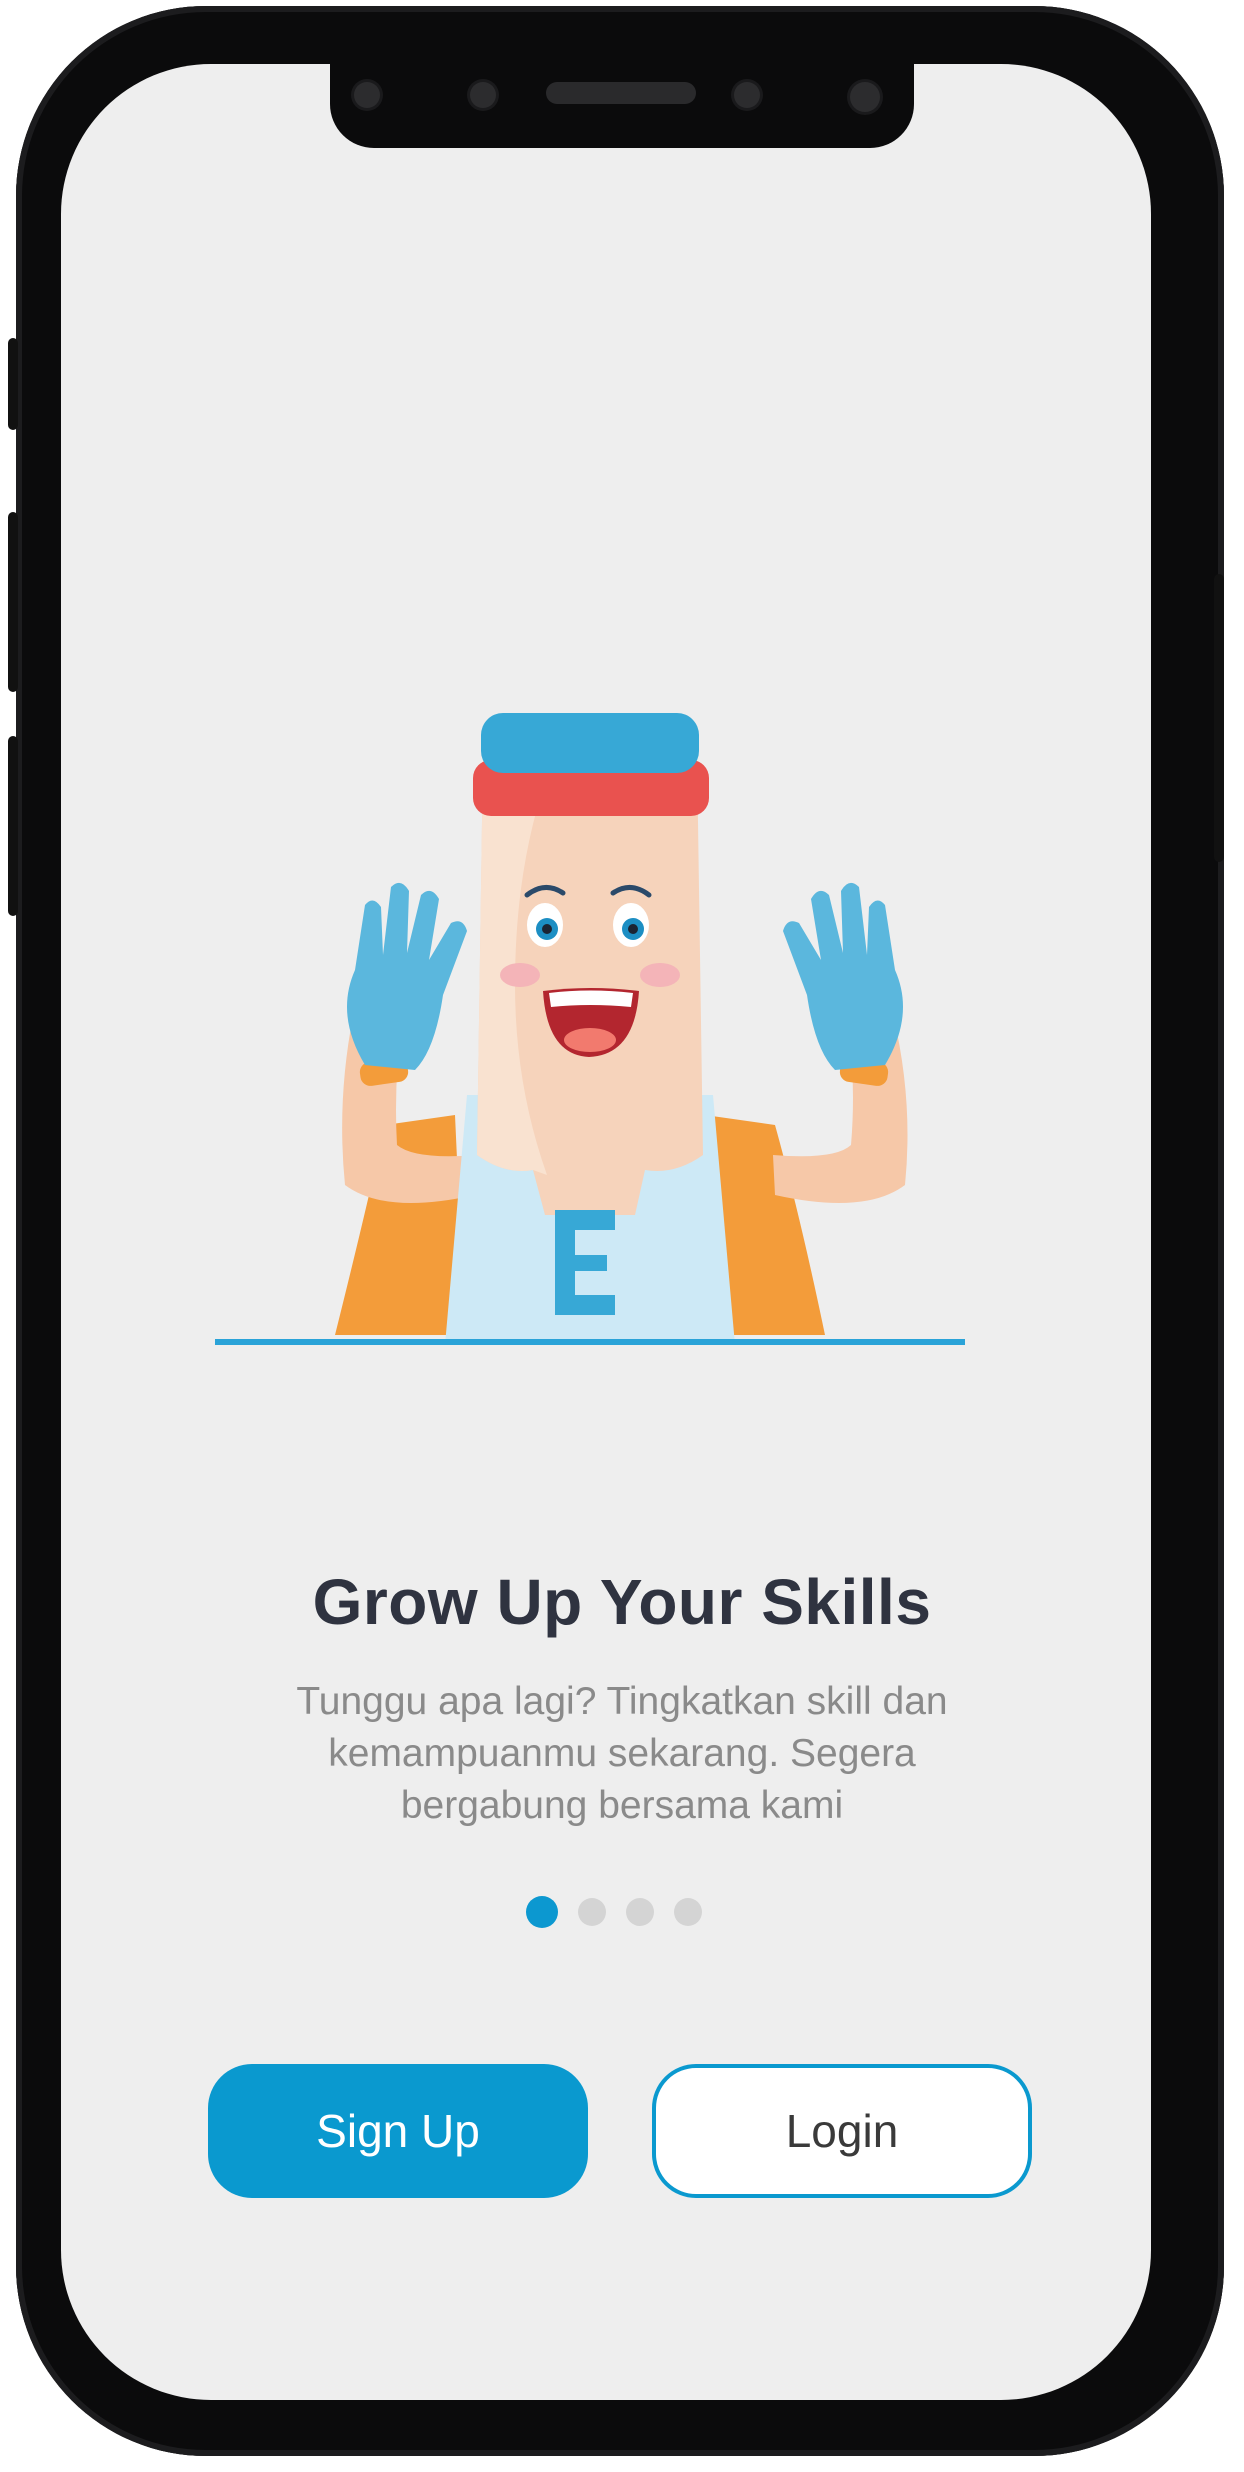  I want to click on description-line: Tunggu apa lagi? Tingkatkan skill dan, so click(622, 1701).